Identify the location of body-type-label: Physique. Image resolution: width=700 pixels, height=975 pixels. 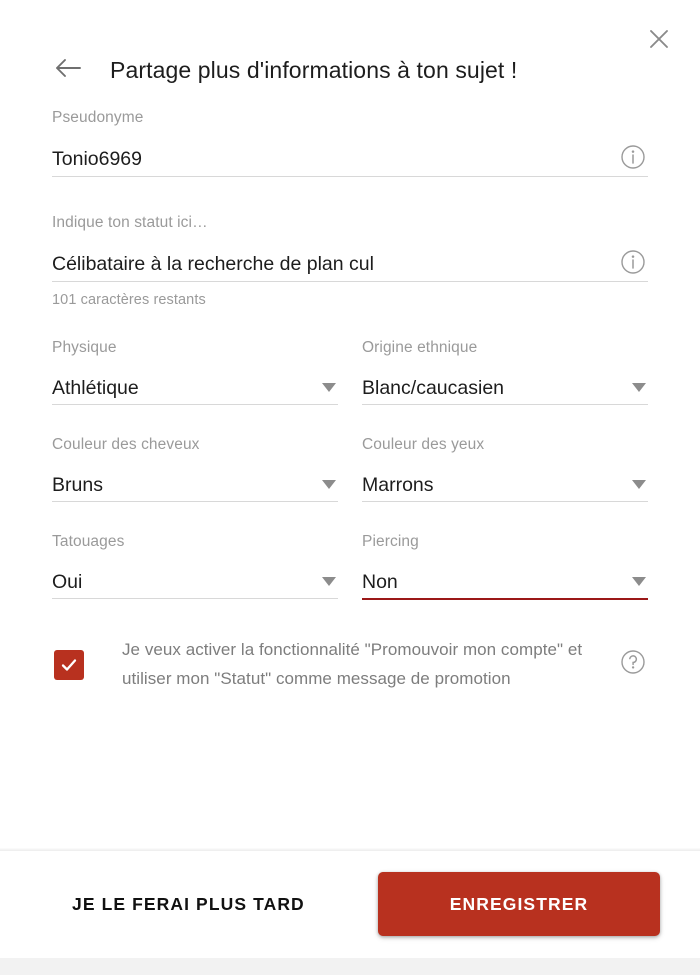
(84, 347).